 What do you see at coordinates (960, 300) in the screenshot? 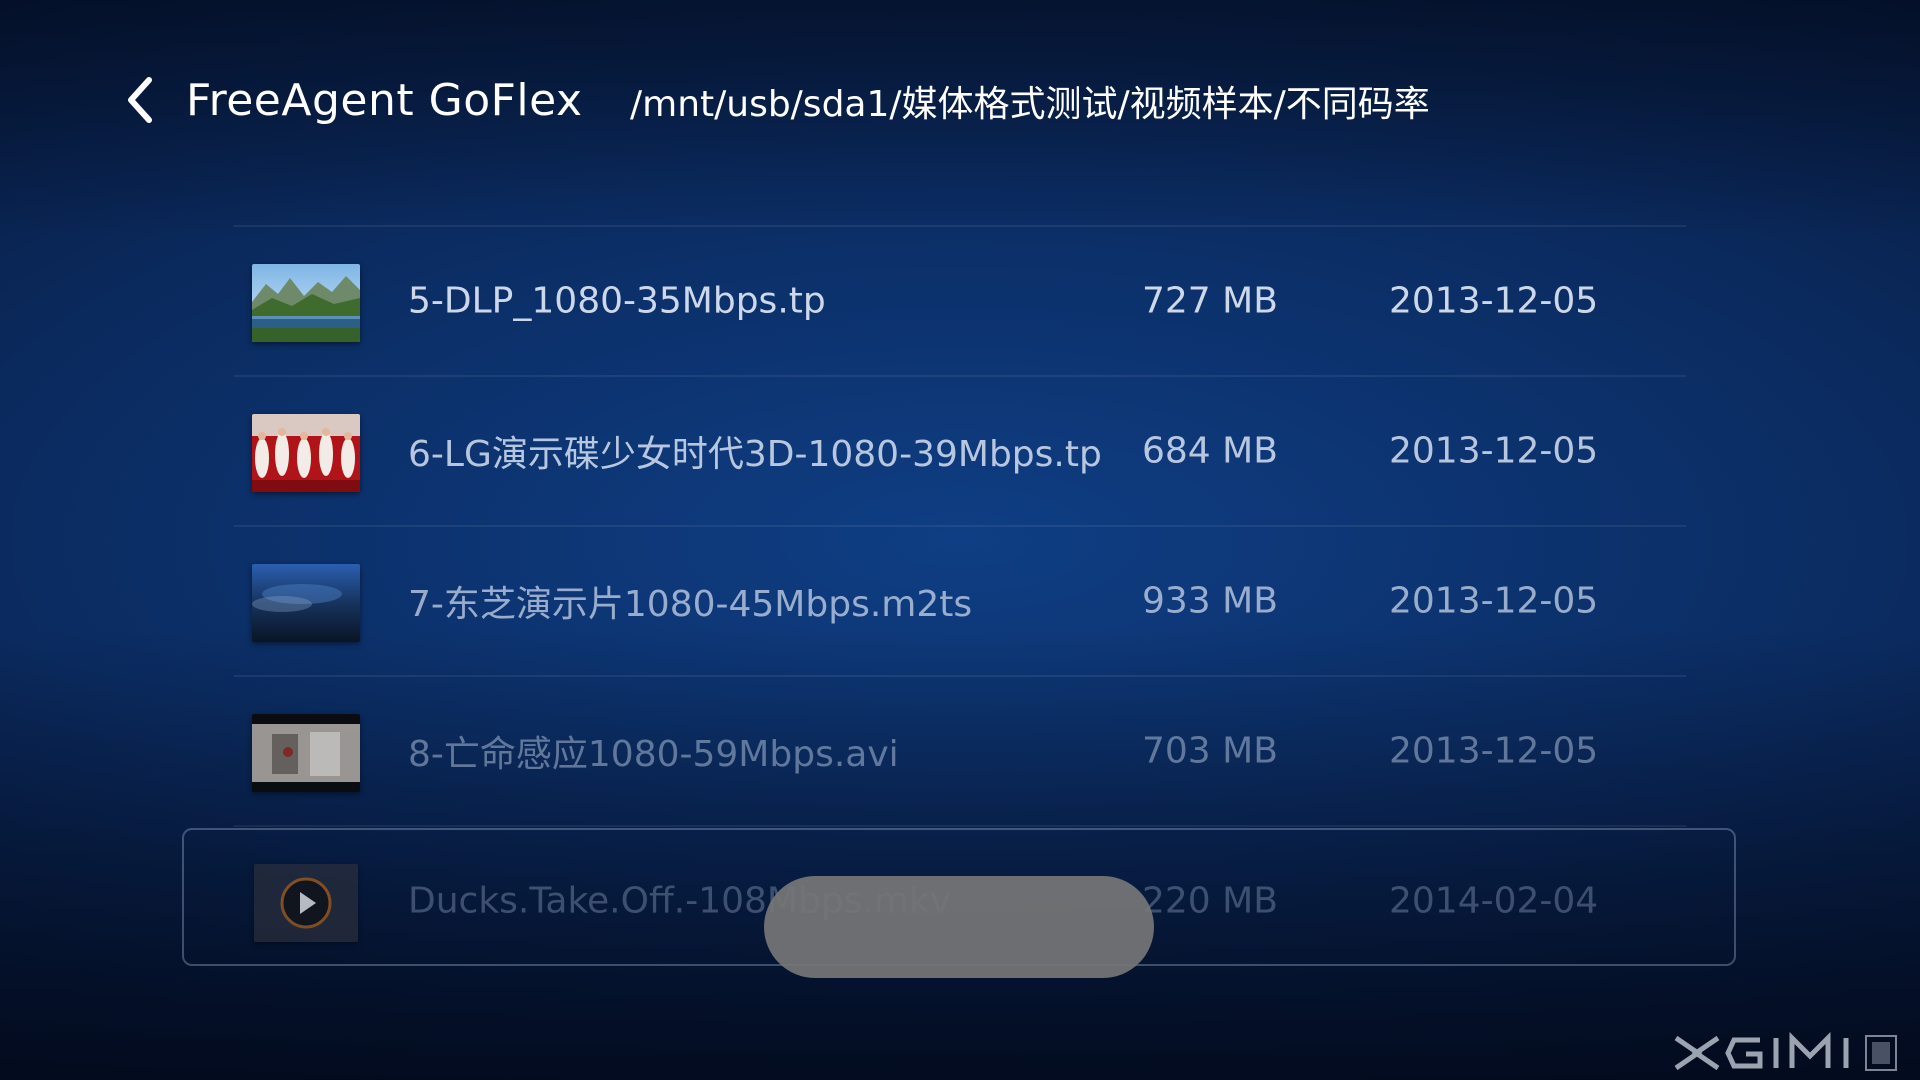
I see `file-row: 5-DLP_1080-35Mbps.tp 727 MB 2013-12-05` at bounding box center [960, 300].